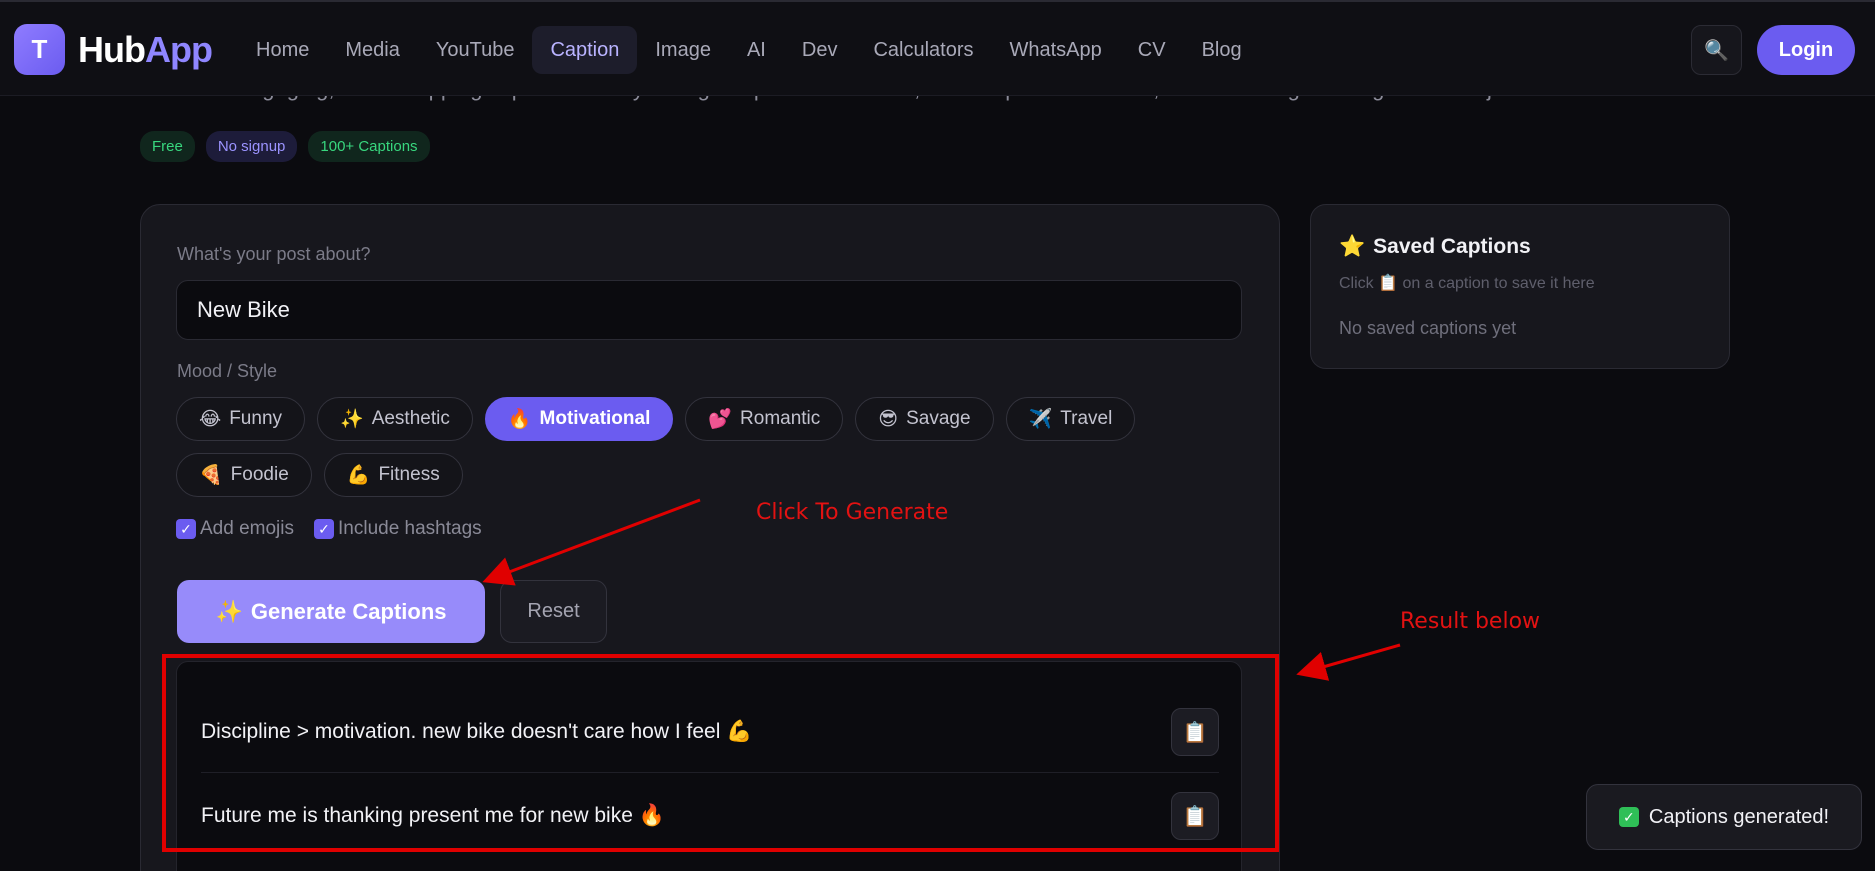 Image resolution: width=1875 pixels, height=871 pixels. I want to click on tag-free: Free, so click(167, 146).